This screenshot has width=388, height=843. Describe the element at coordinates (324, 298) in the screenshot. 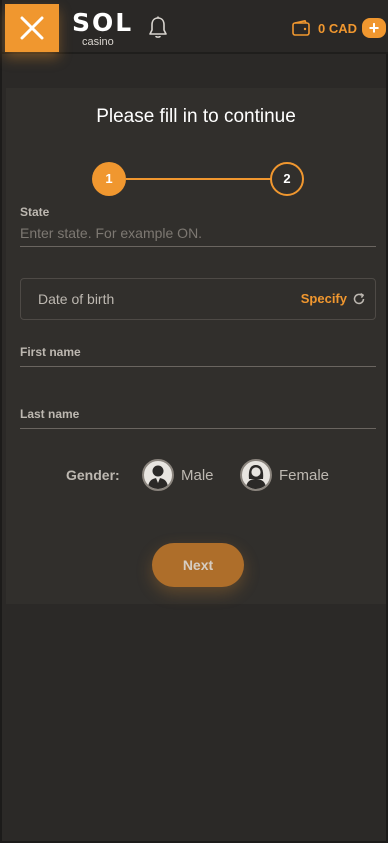

I see `specify-button: Specify` at that location.